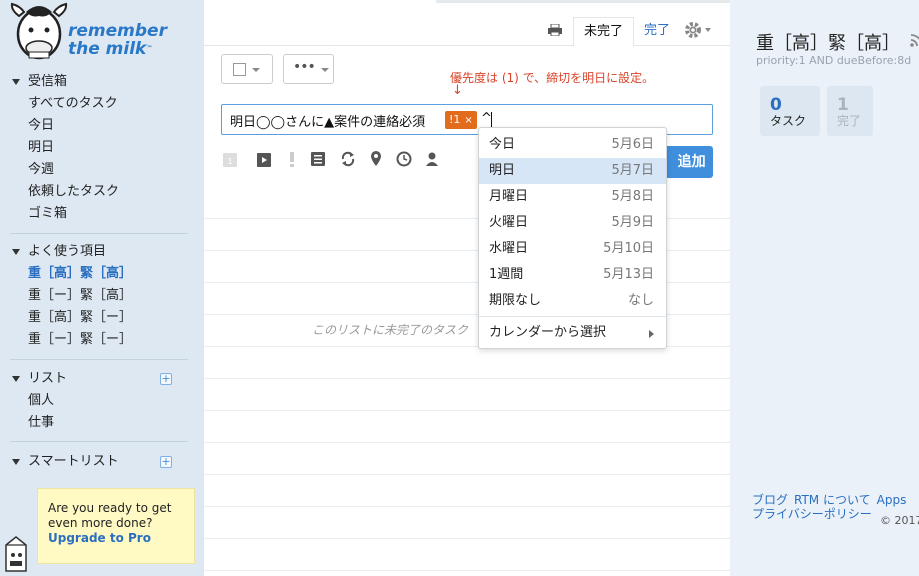 This screenshot has height=576, width=919. I want to click on smartlists-header: スマートリスト +, so click(102, 462).